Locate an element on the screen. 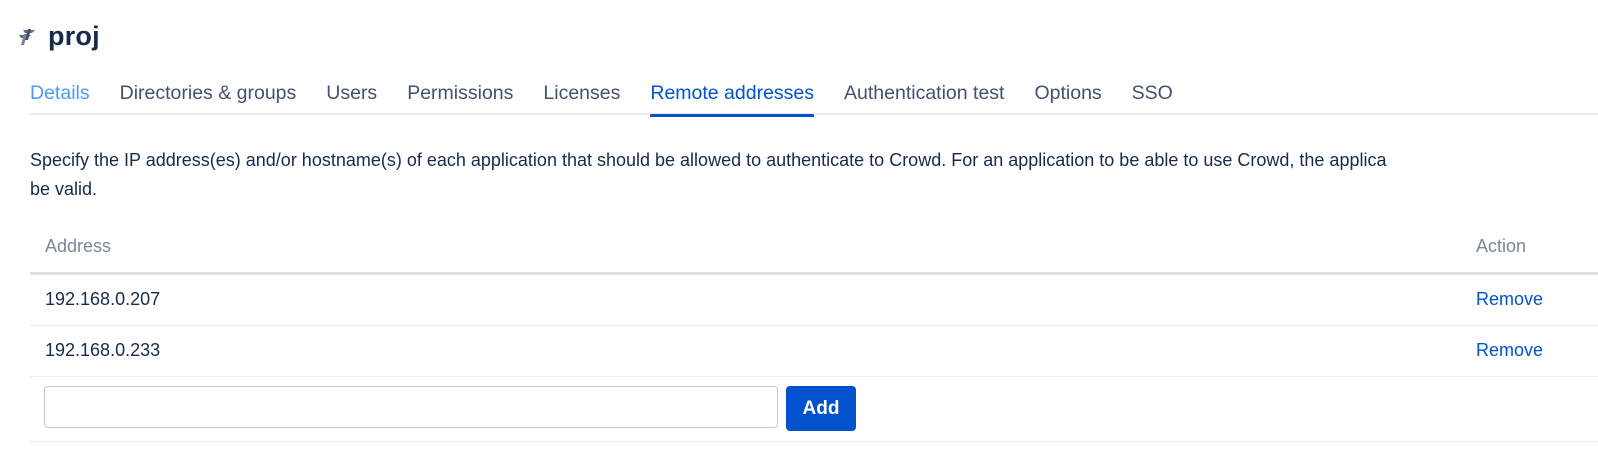 This screenshot has height=464, width=1598. address-cell: 192.168.0.207 is located at coordinates (103, 299).